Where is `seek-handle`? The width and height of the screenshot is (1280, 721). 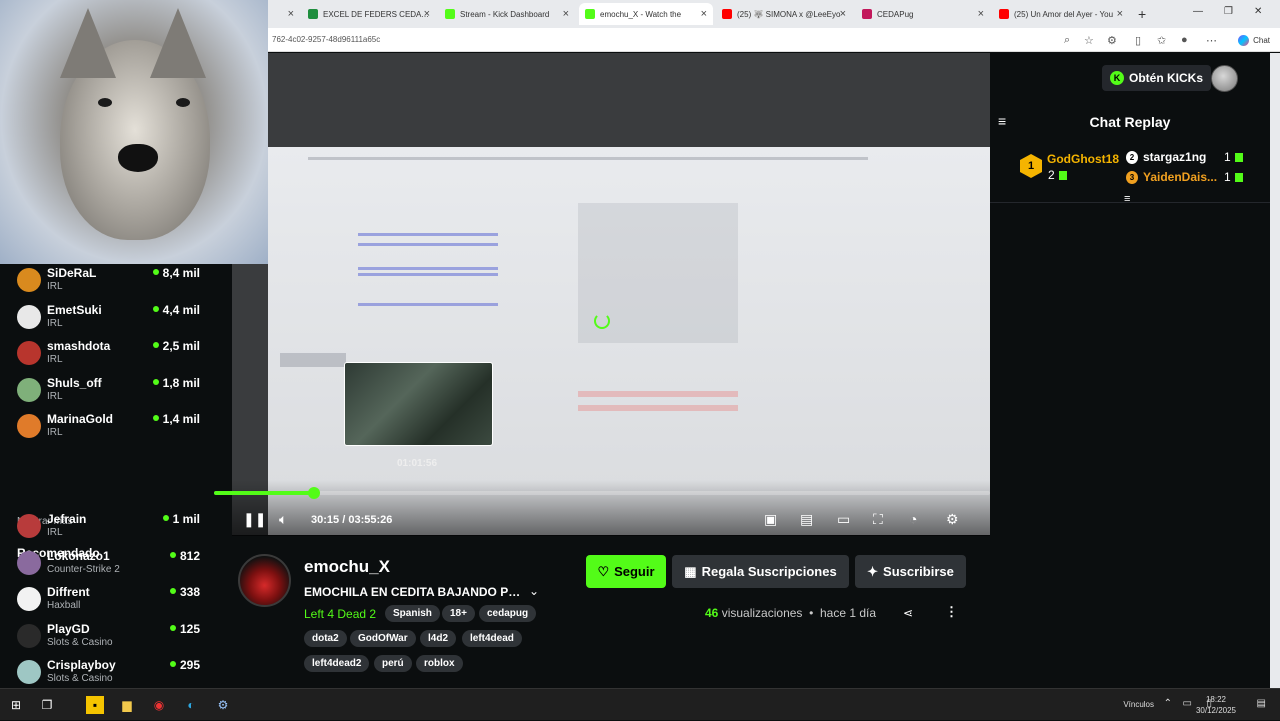 seek-handle is located at coordinates (313, 493).